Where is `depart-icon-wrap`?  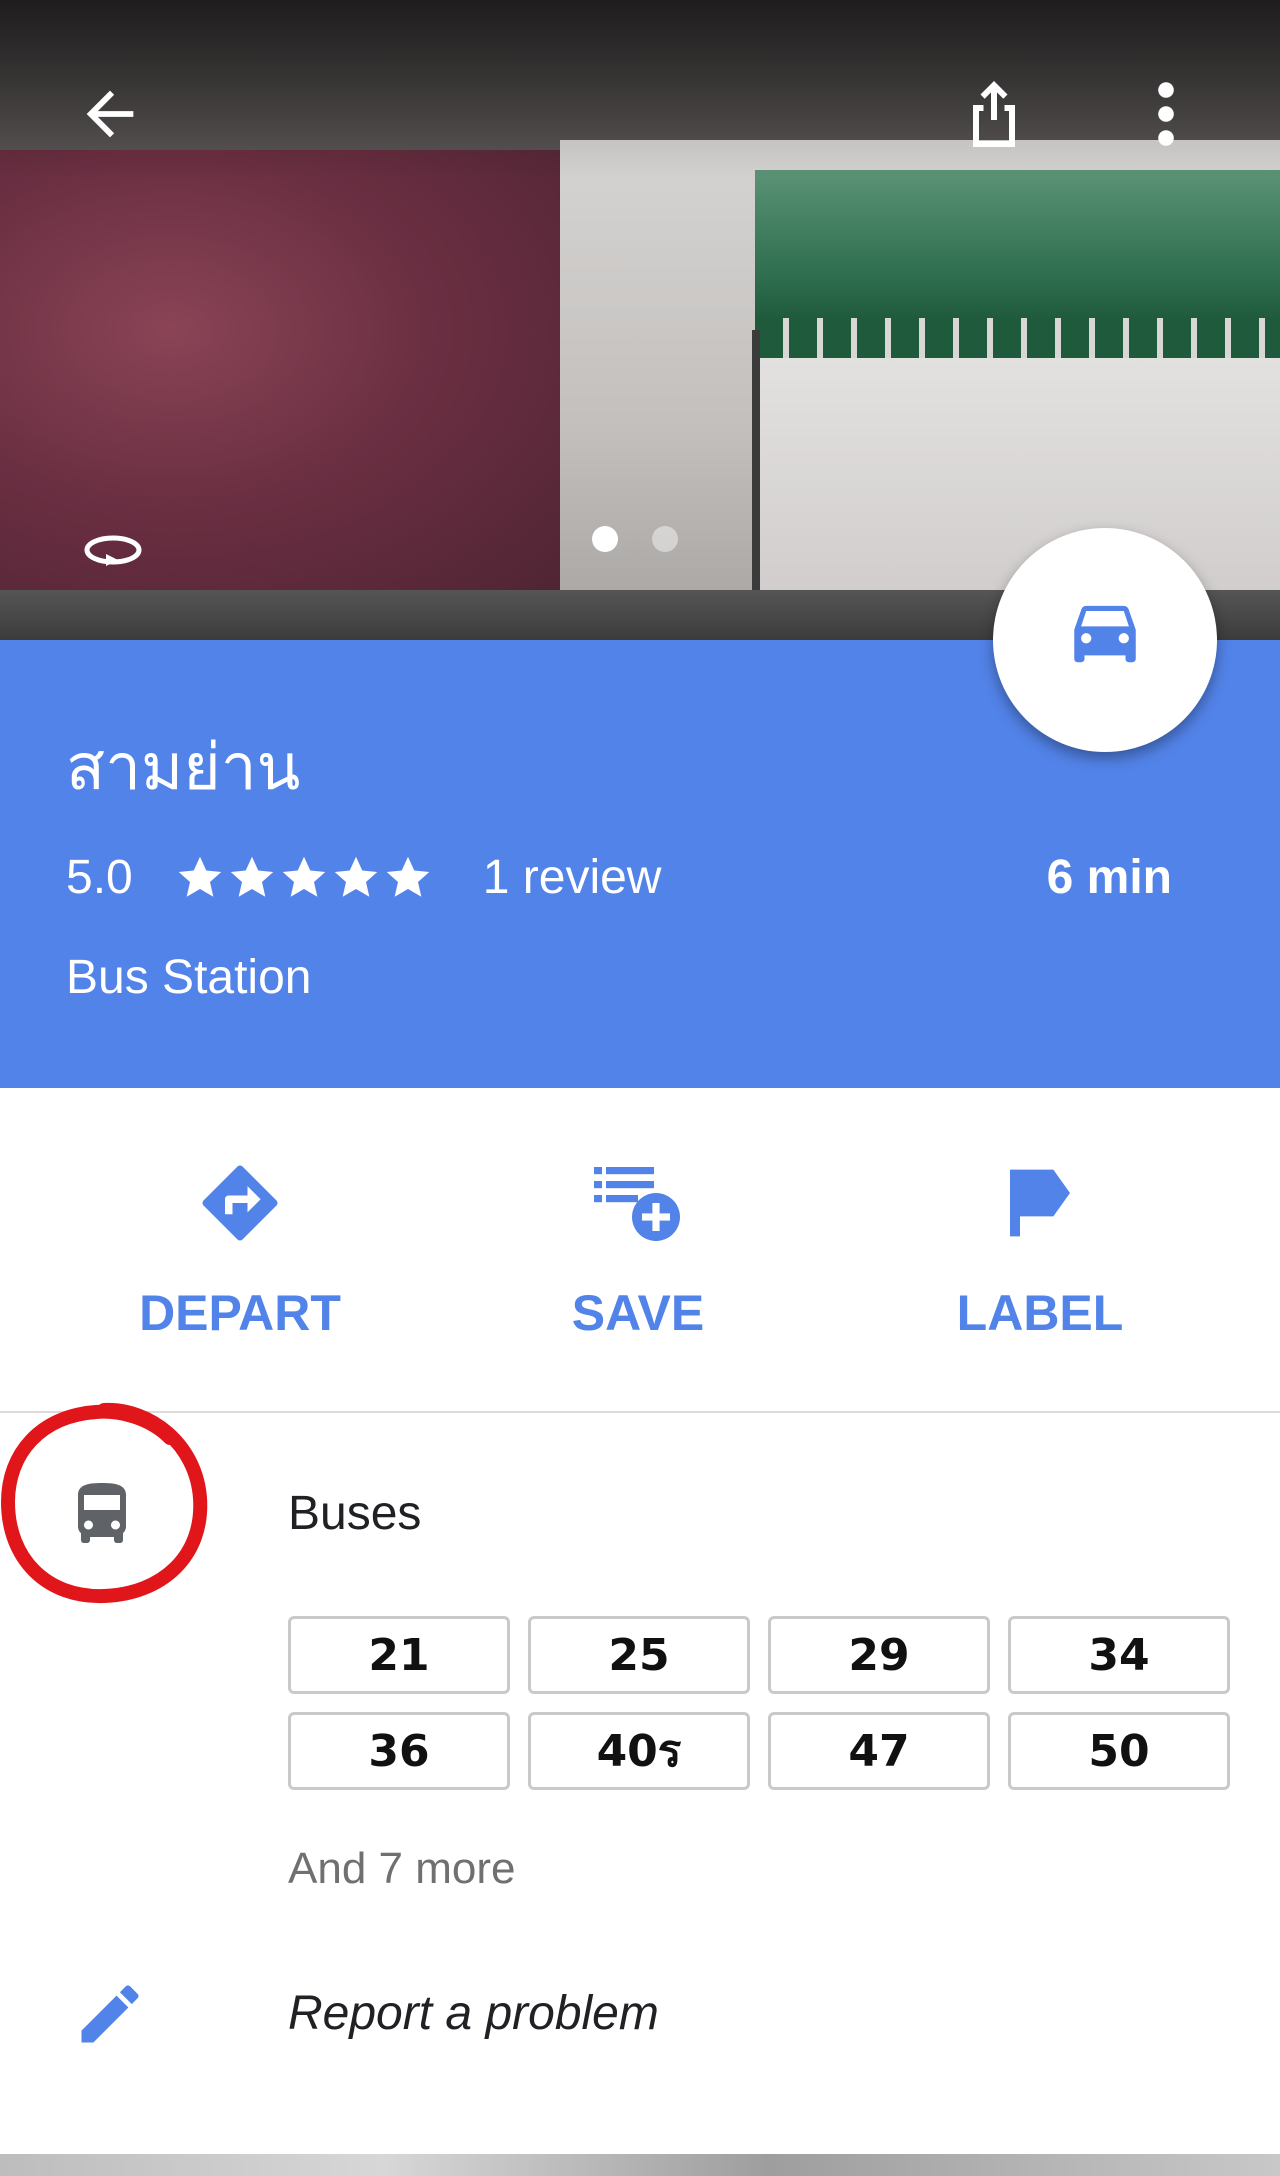
depart-icon-wrap is located at coordinates (240, 1203).